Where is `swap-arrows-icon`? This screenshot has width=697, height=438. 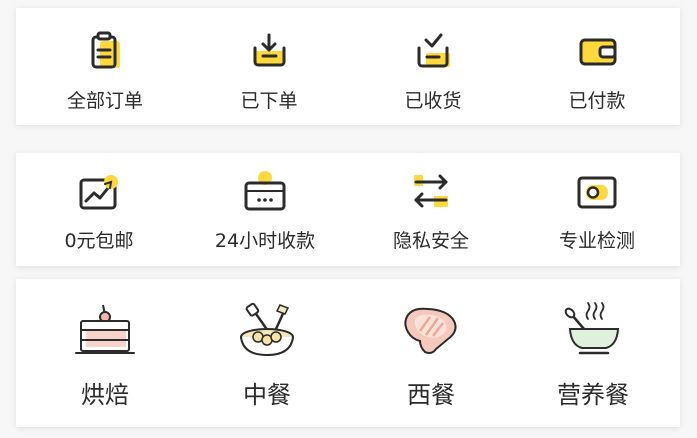 swap-arrows-icon is located at coordinates (431, 191).